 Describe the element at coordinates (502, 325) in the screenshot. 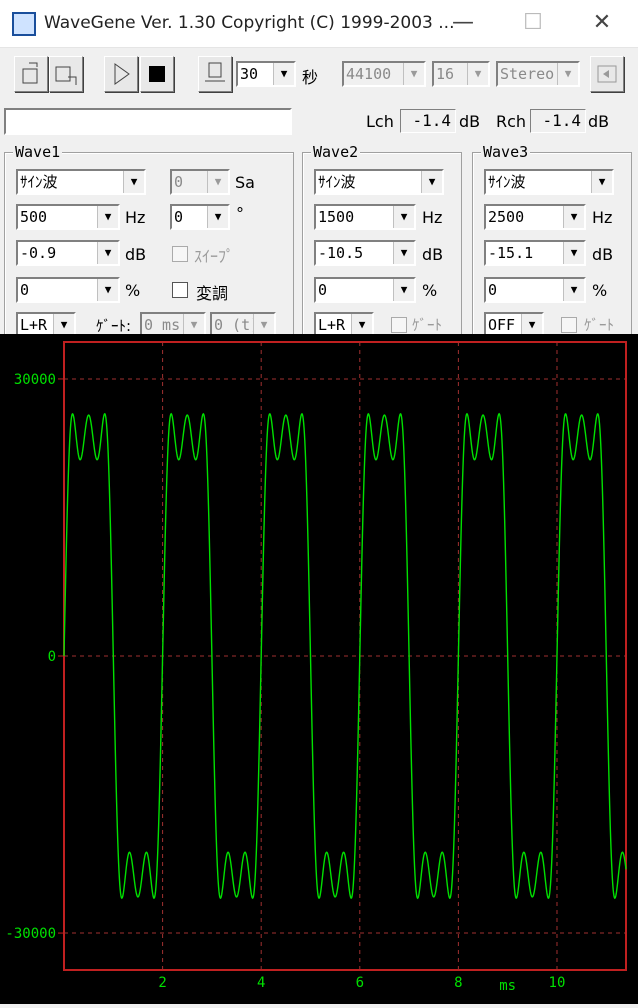

I see `wave3-channel-value: OFF` at that location.